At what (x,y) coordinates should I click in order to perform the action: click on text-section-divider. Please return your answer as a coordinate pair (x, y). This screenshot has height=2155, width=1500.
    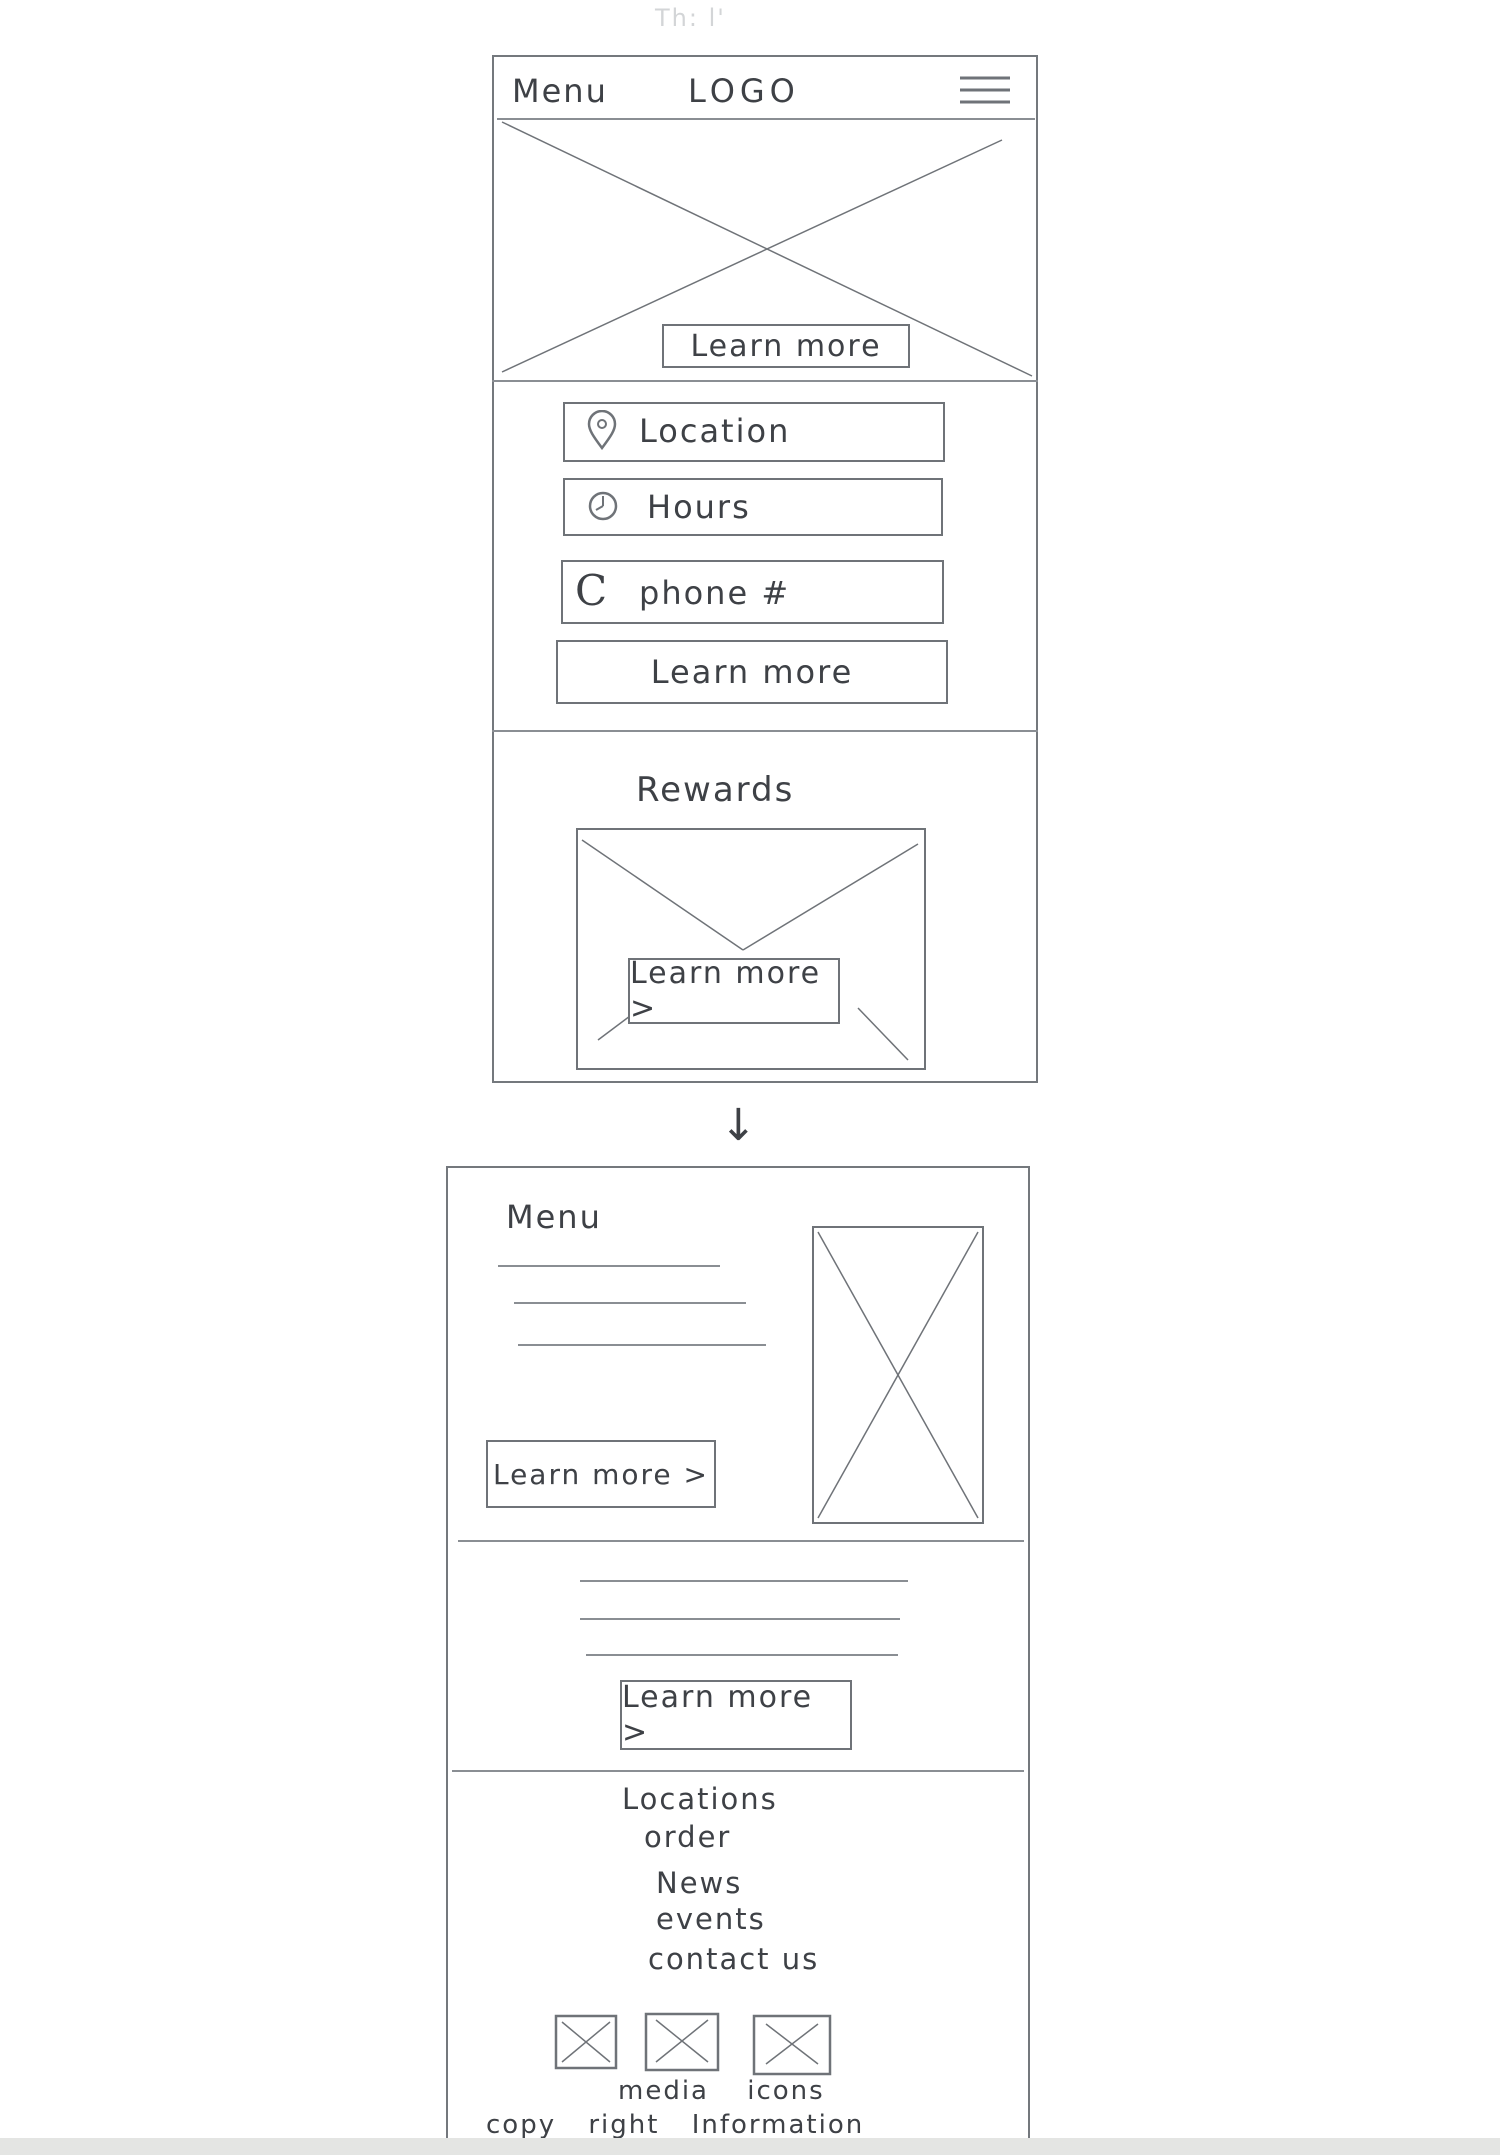
    Looking at the image, I should click on (738, 1771).